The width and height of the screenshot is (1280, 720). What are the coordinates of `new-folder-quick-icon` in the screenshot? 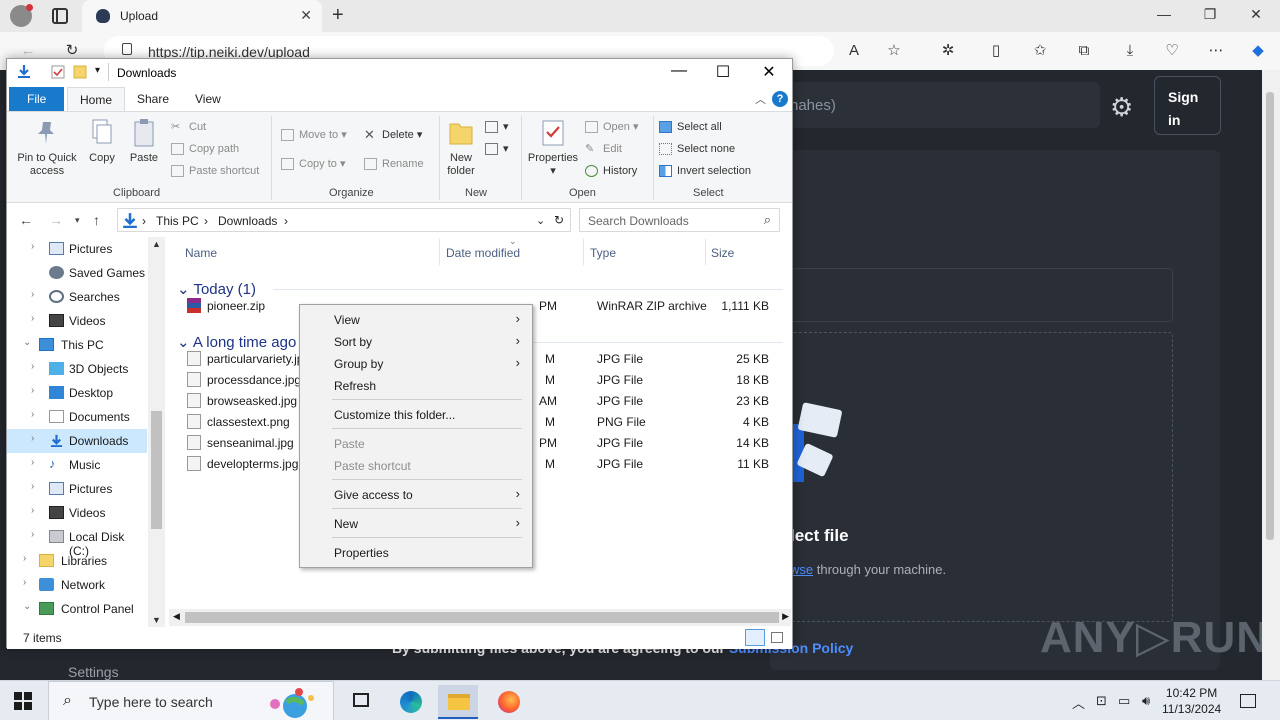 It's located at (80, 72).